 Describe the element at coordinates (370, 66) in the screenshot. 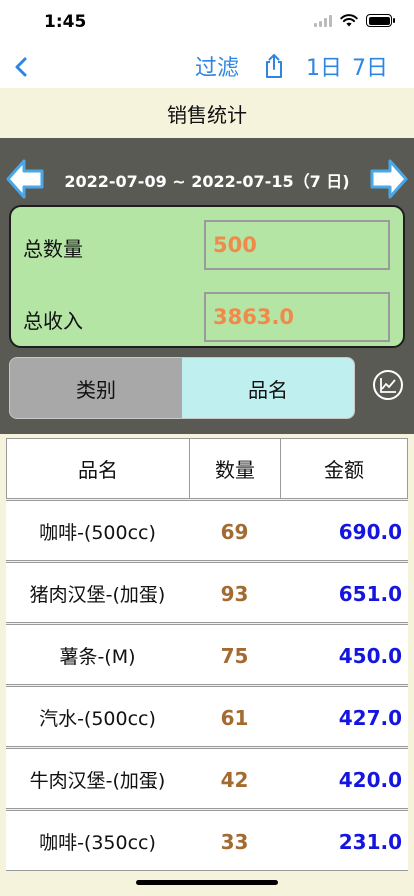

I see `seven-day-button: 7日` at that location.